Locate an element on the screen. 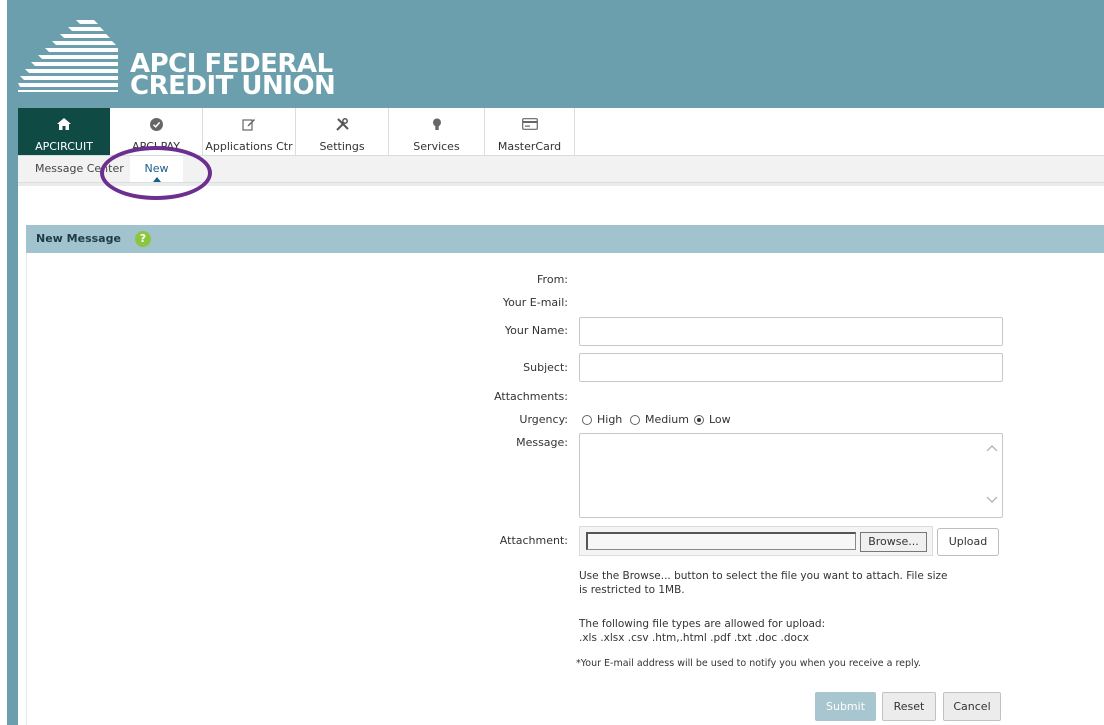  urgency-low-radio: Low is located at coordinates (712, 419).